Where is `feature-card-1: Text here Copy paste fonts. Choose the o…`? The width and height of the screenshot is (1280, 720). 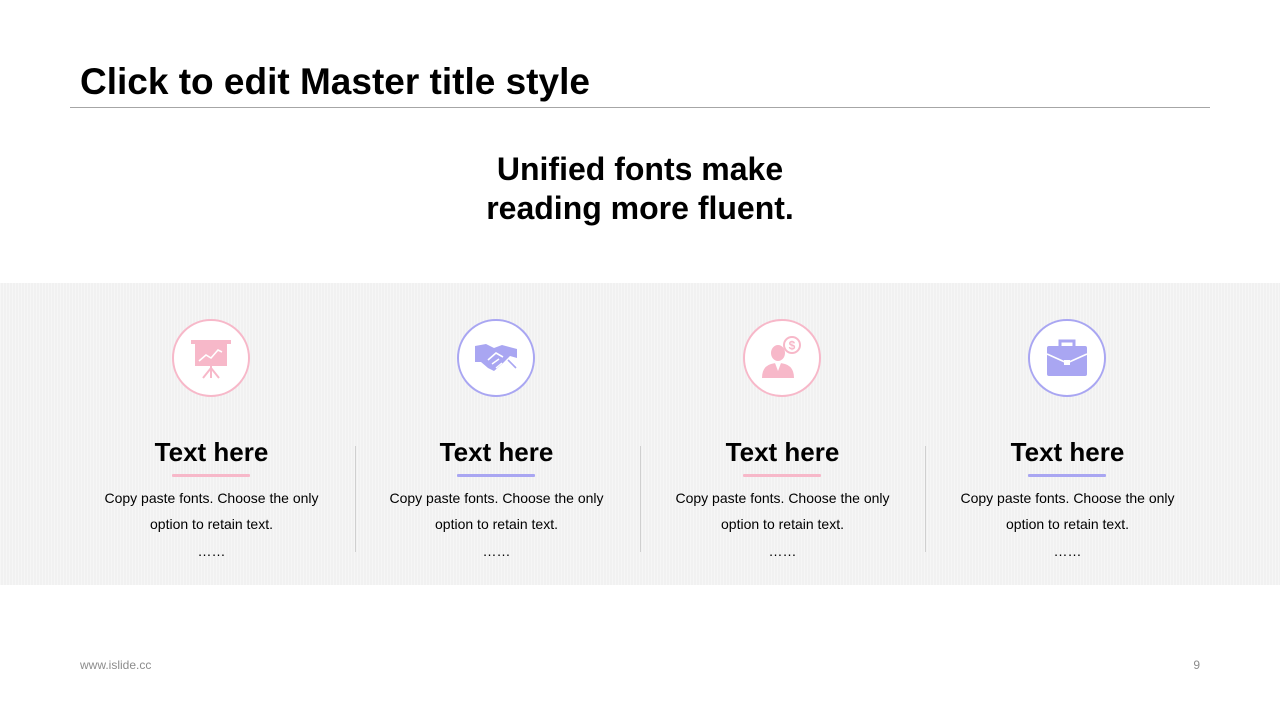 feature-card-1: Text here Copy paste fonts. Choose the o… is located at coordinates (211, 434).